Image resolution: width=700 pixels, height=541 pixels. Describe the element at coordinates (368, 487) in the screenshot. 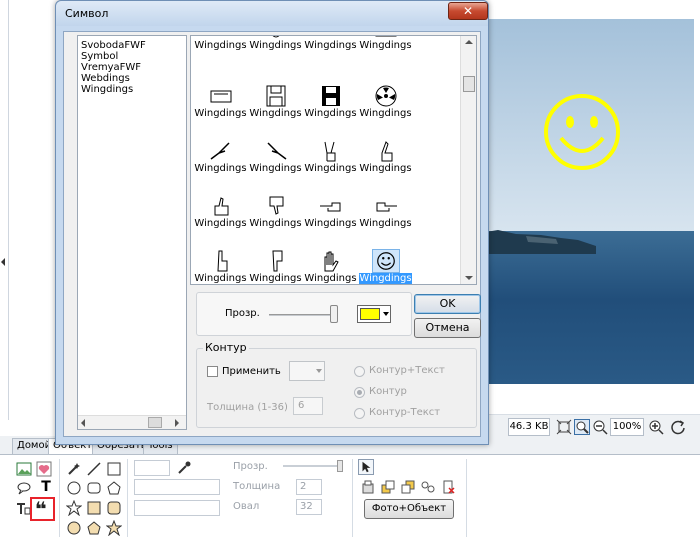

I see `object-stack-icon` at that location.